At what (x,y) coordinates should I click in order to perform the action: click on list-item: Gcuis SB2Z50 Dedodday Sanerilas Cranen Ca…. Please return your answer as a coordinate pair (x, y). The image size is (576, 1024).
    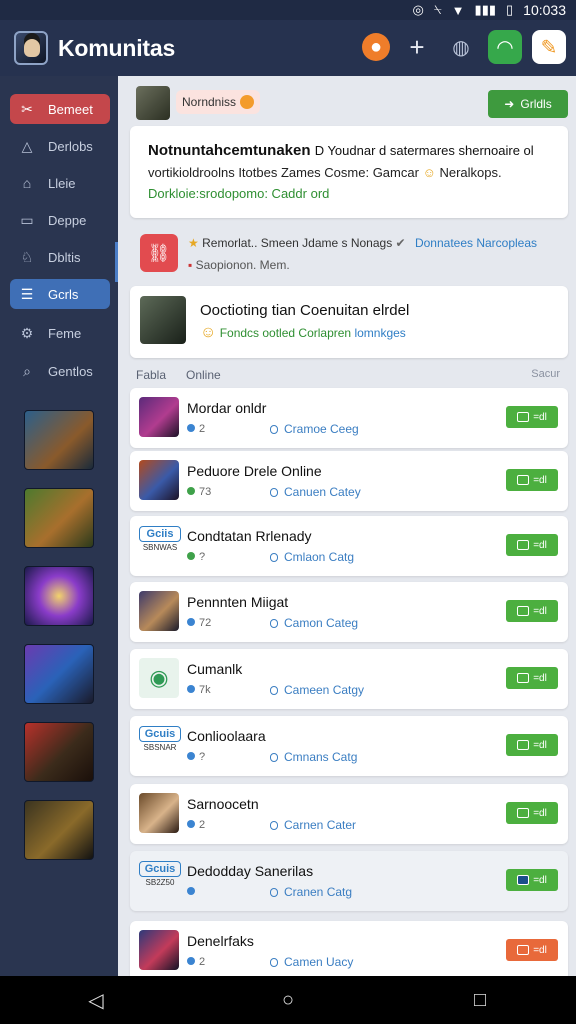
    Looking at the image, I should click on (349, 881).